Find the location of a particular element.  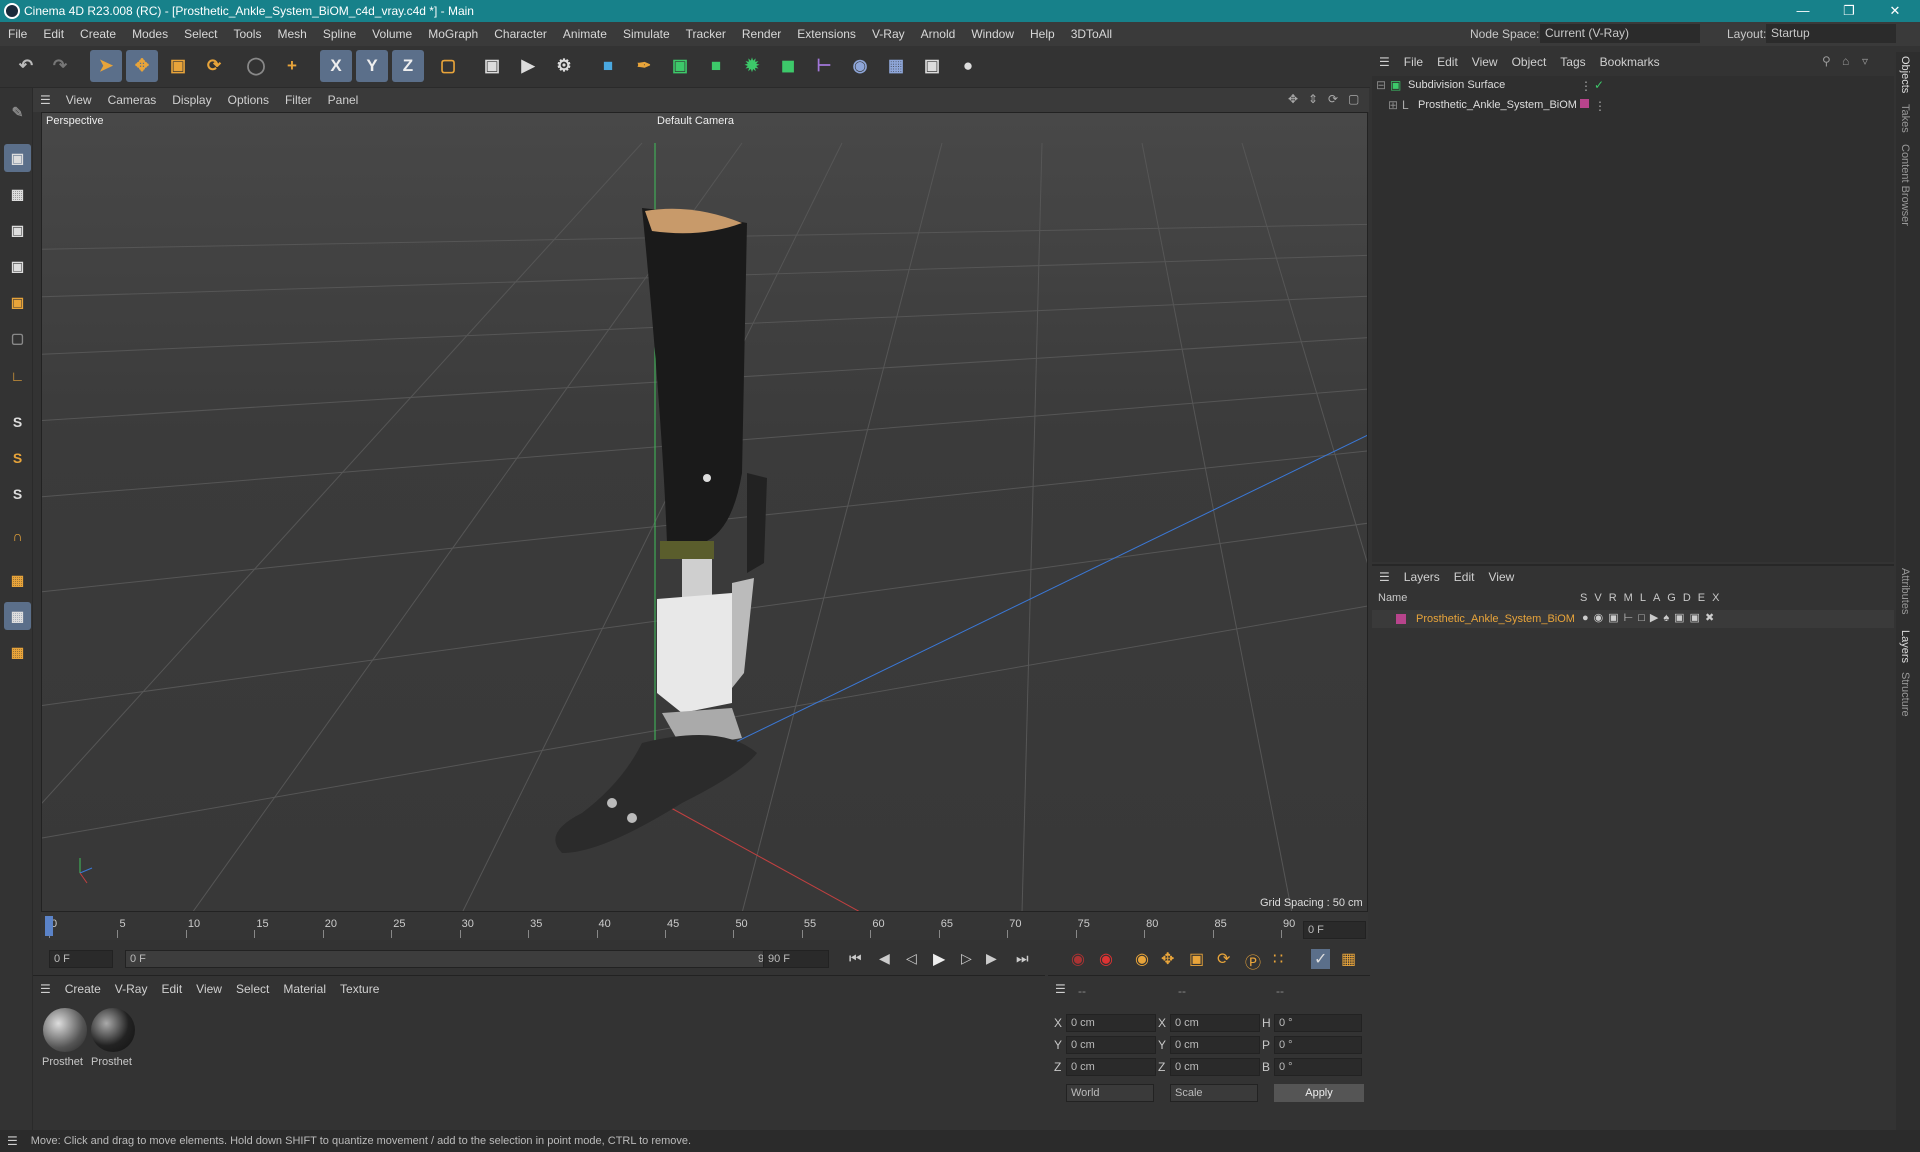

layer-col-a: A is located at coordinates (1656, 598).